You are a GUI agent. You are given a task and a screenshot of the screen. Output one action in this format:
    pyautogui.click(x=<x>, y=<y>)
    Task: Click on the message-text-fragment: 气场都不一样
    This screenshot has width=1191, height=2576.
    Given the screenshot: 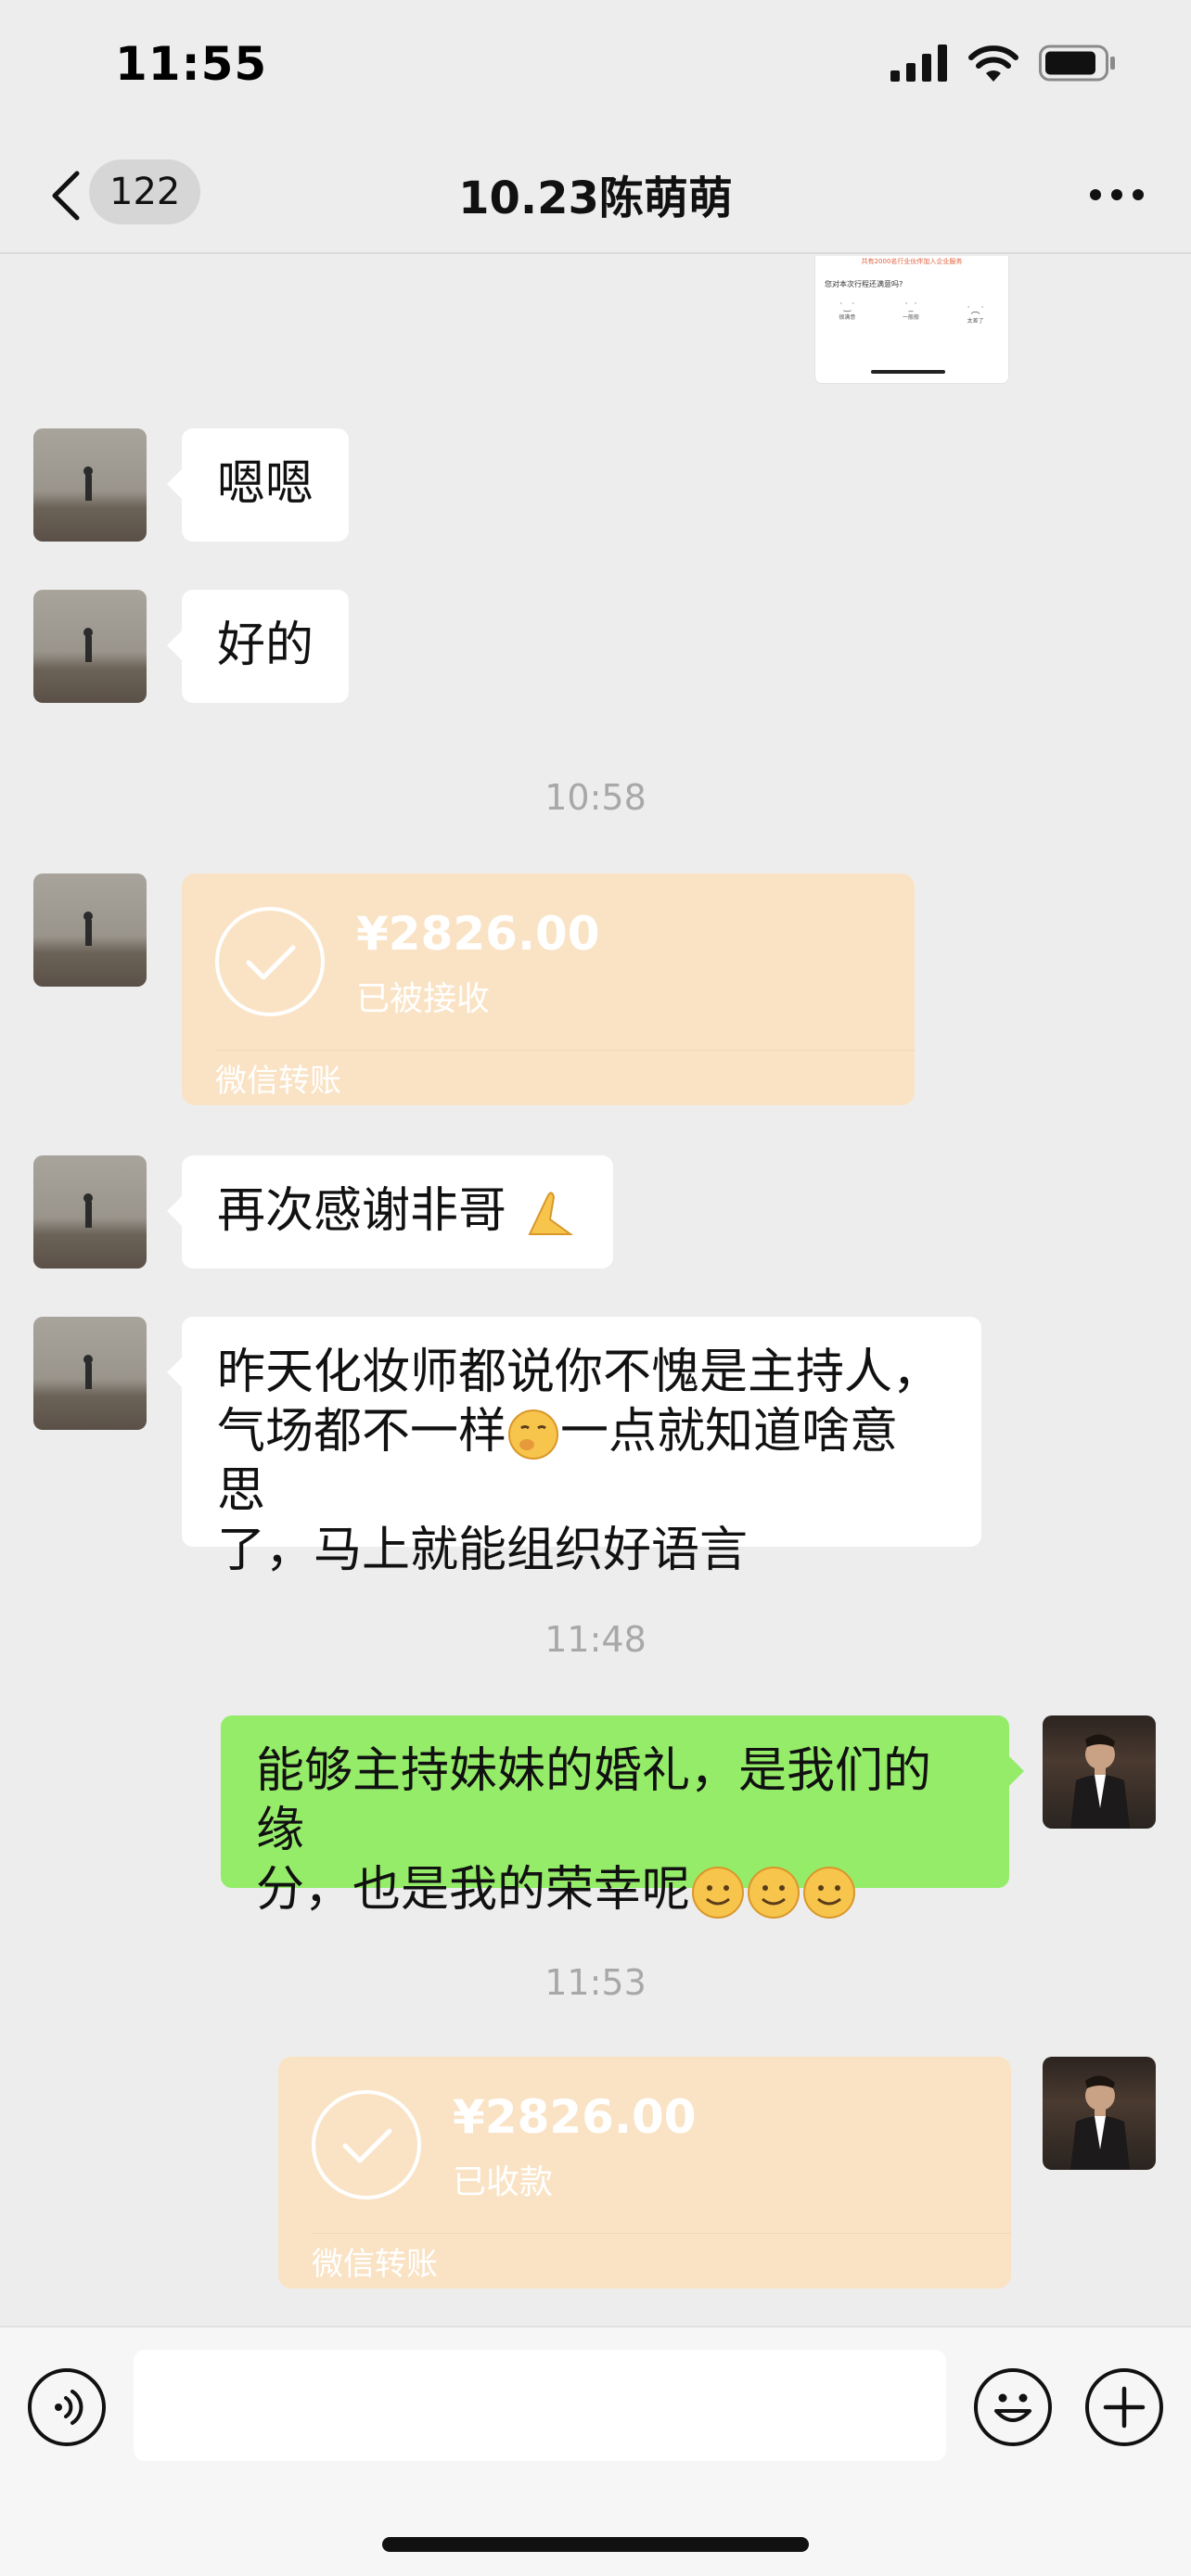 What is the action you would take?
    pyautogui.click(x=362, y=1432)
    